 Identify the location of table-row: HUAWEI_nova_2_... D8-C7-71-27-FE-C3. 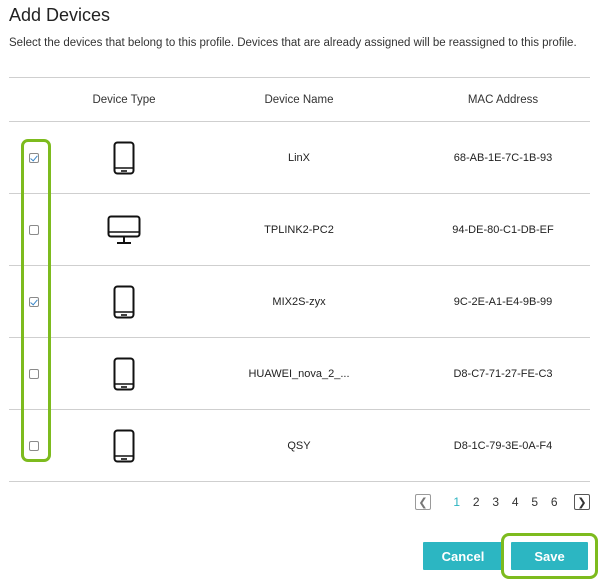
(299, 374).